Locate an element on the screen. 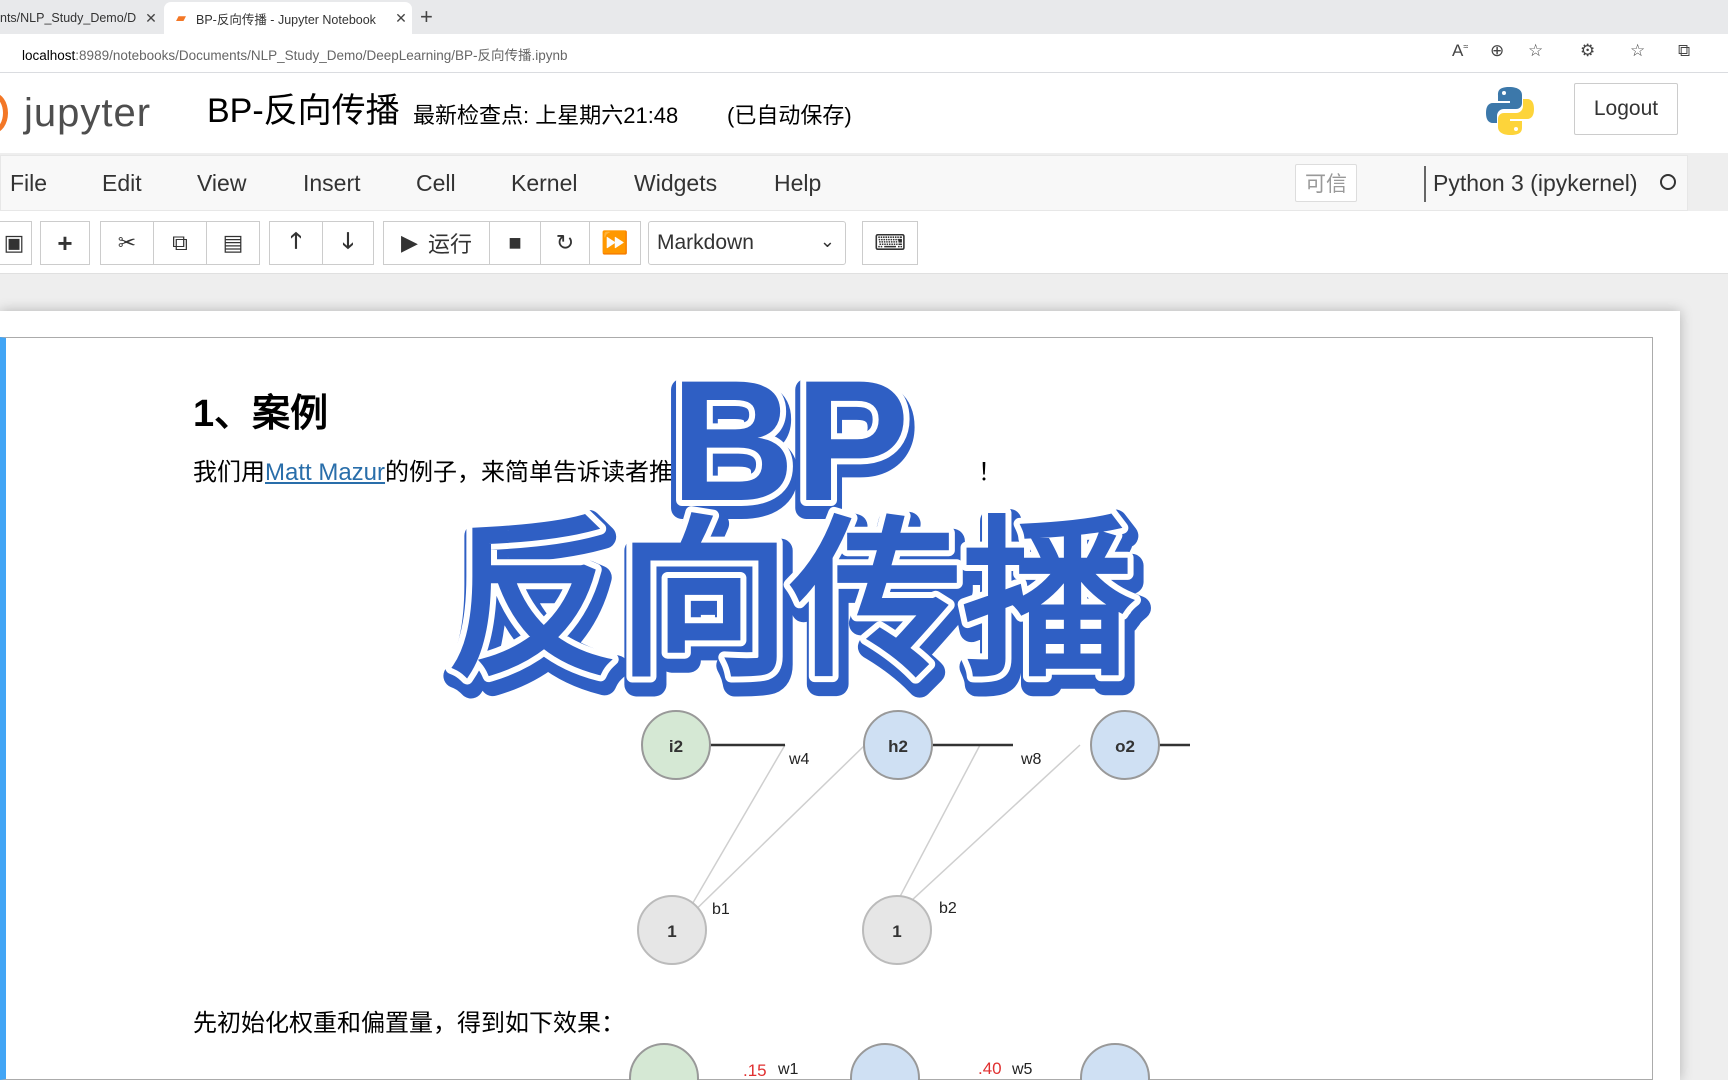  browser-tab-active: ▰ BP-反向传播 - Jupyter Notebook ✕ is located at coordinates (288, 18).